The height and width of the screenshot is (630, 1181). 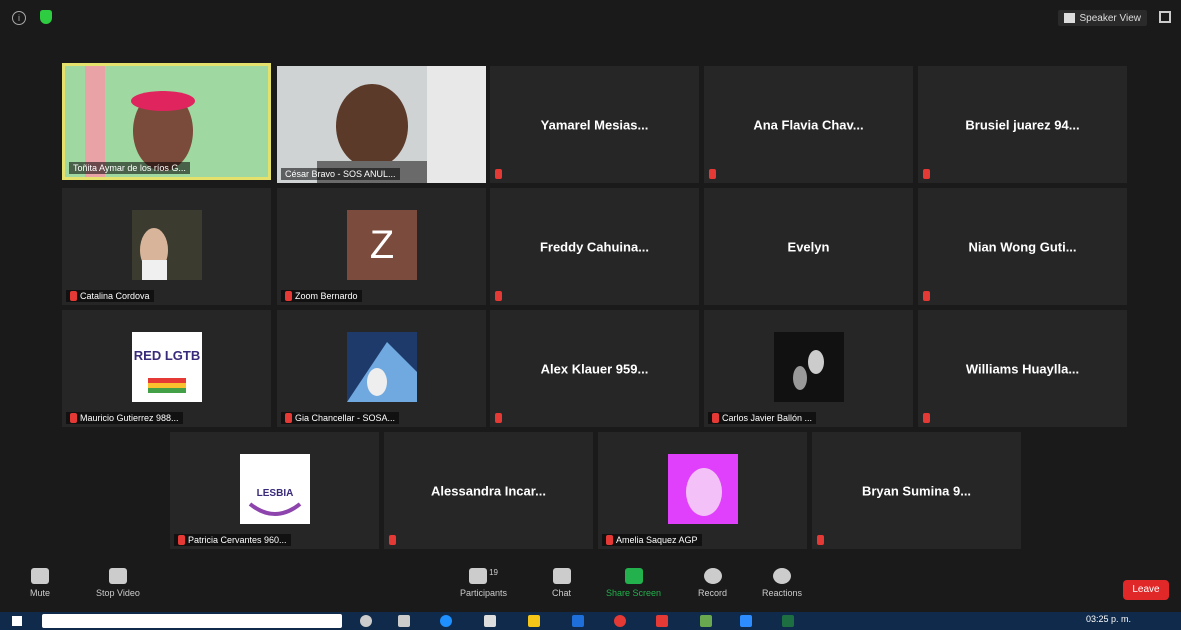 I want to click on reactions-icon, so click(x=782, y=576).